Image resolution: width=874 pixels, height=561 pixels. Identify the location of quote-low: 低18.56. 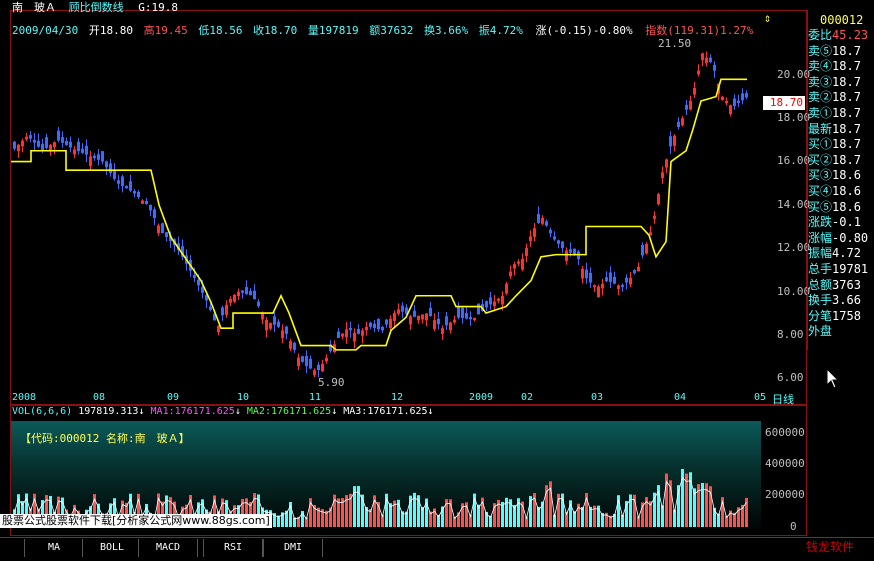
(220, 30).